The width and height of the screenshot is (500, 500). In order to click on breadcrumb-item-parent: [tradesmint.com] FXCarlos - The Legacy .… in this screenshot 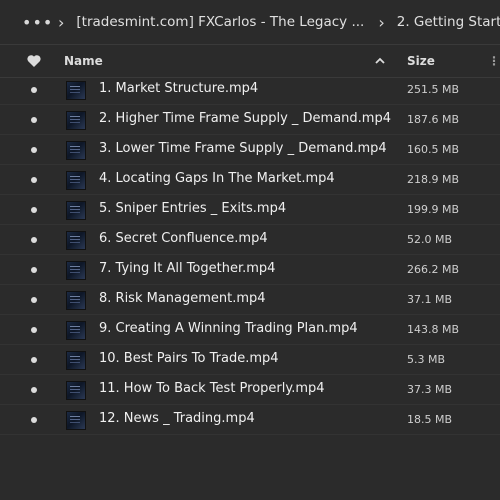, I will do `click(220, 22)`.